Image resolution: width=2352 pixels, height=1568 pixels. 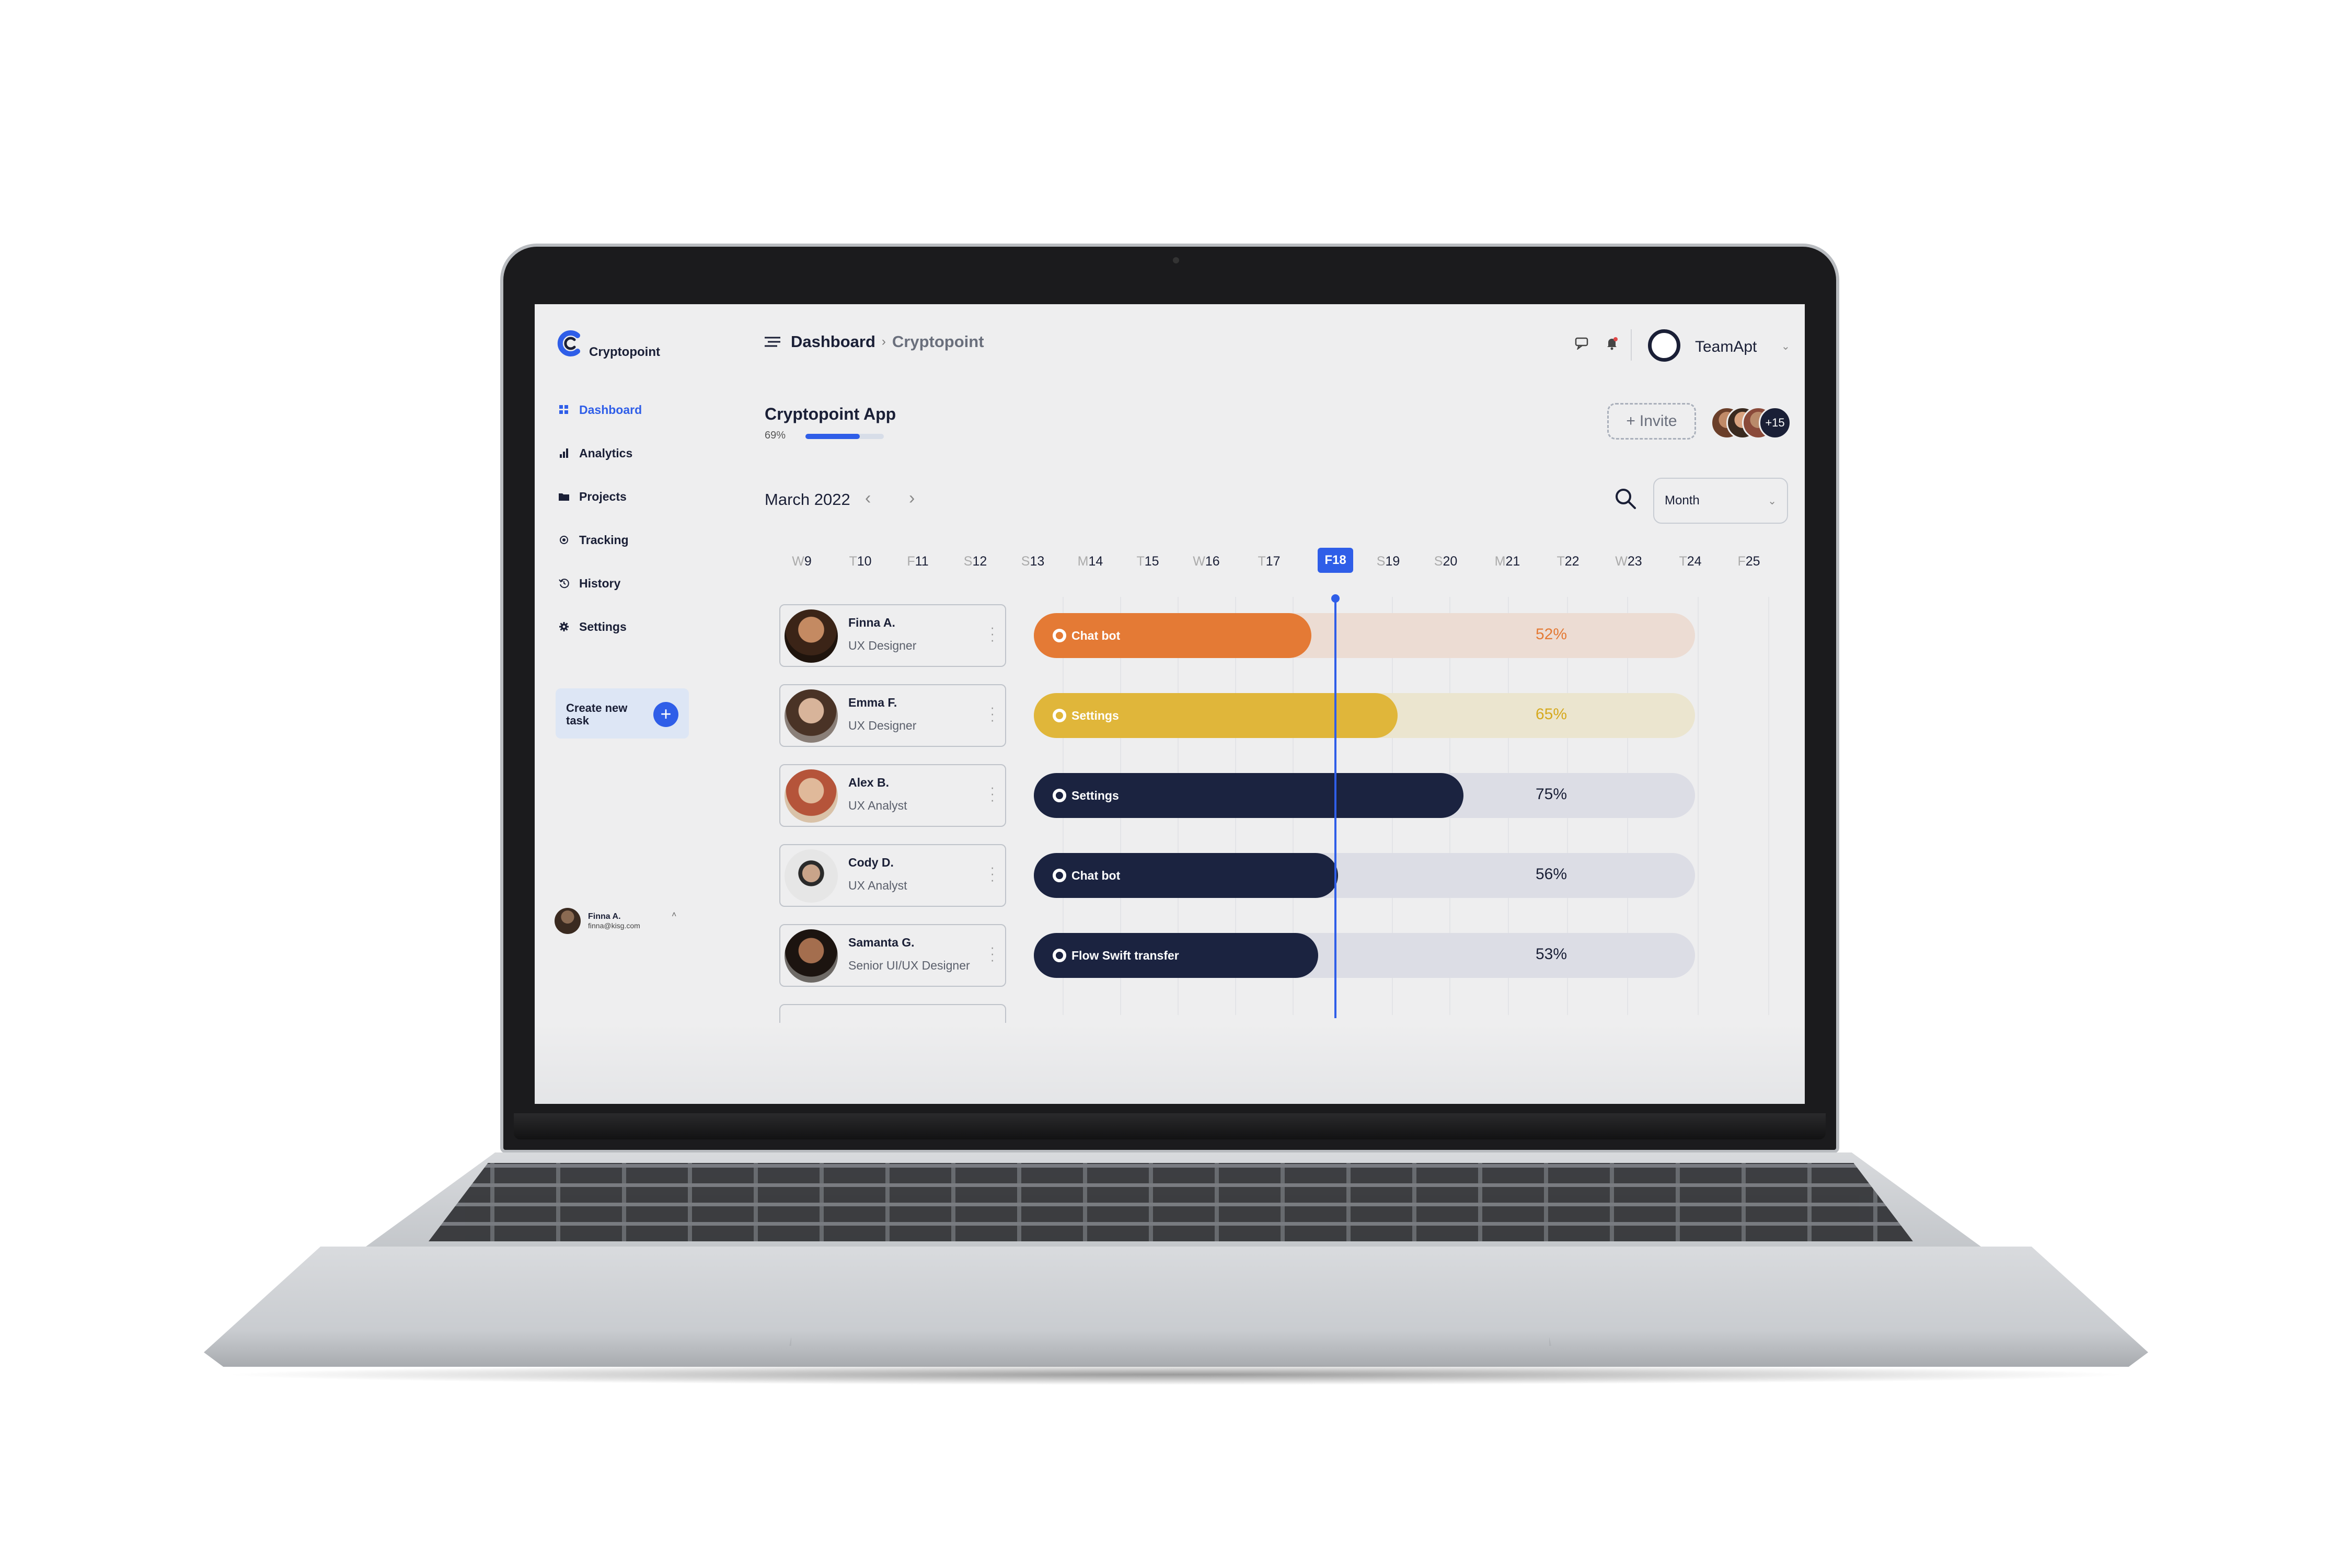 I want to click on team-logo-icon, so click(x=1664, y=345).